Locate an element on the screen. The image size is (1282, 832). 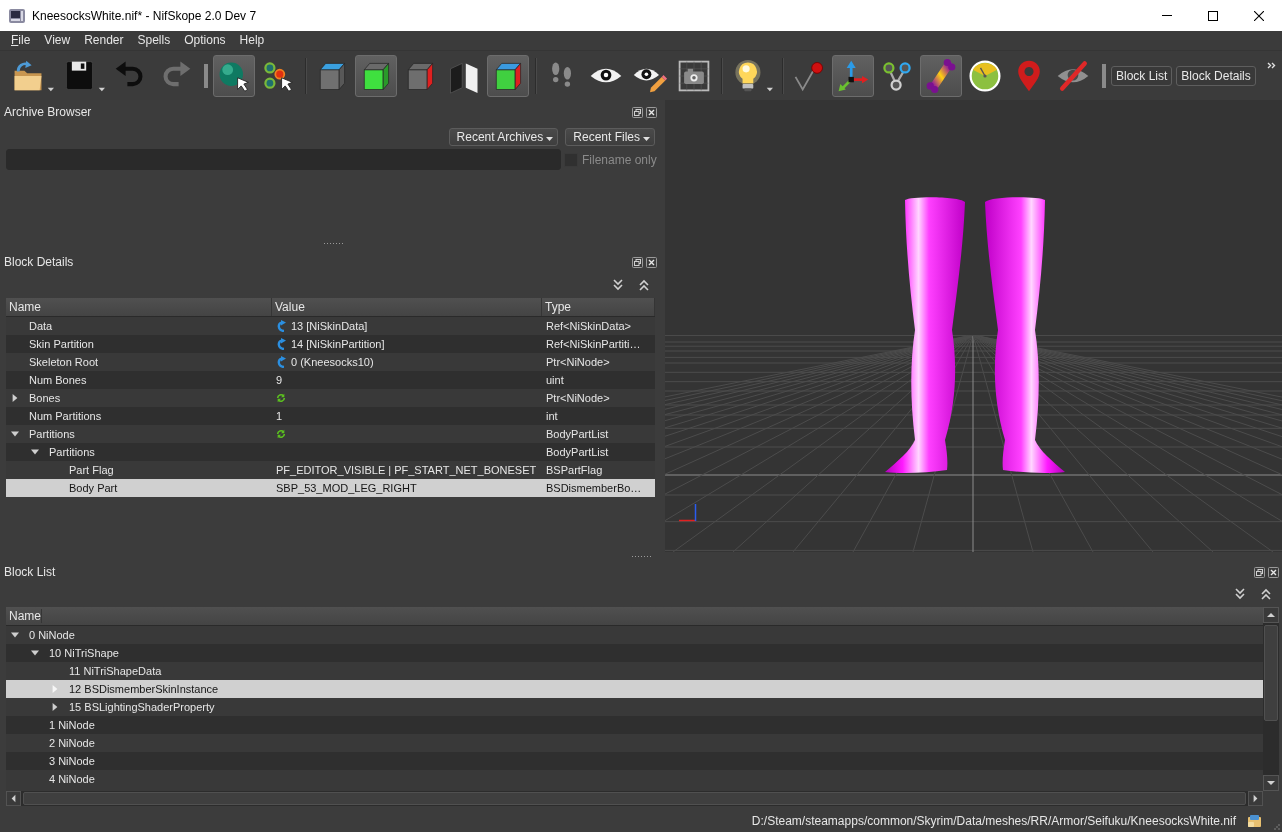
menu-item: Help is located at coordinates (252, 40).